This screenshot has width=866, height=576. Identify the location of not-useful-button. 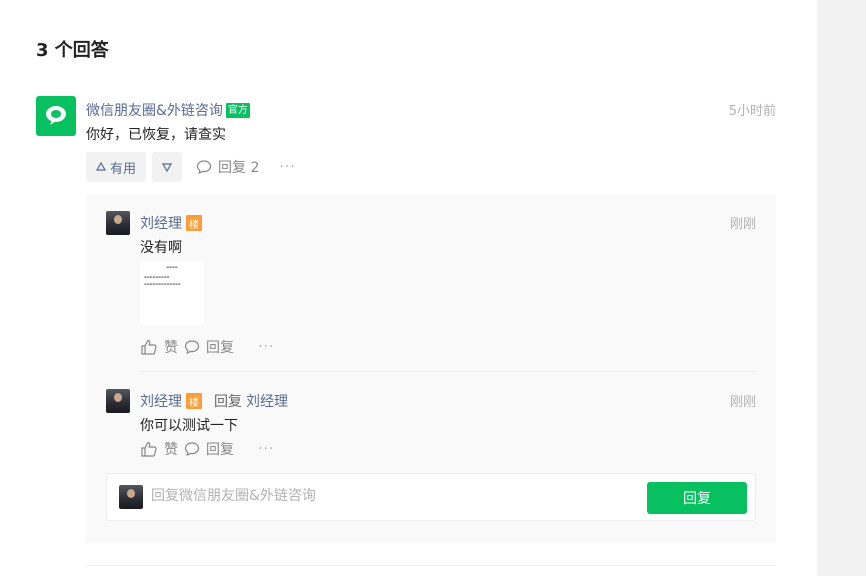
(167, 167).